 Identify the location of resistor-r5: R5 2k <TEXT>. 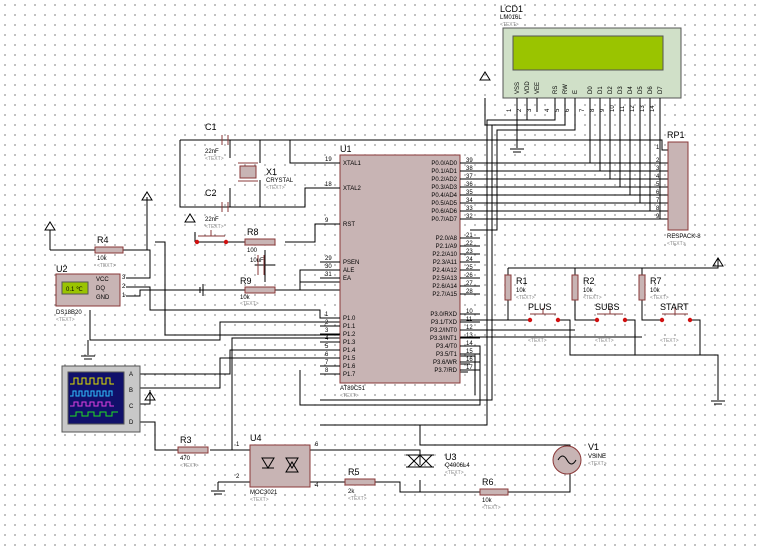
(360, 484).